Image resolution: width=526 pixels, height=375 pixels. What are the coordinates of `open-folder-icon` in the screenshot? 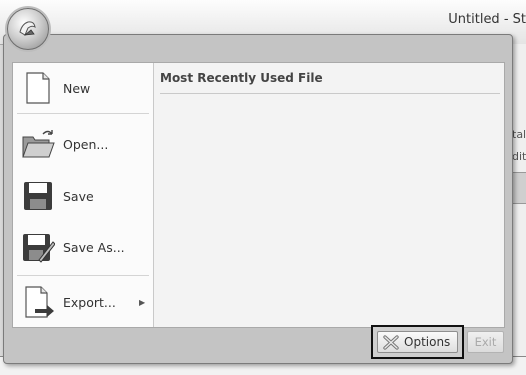 It's located at (38, 144).